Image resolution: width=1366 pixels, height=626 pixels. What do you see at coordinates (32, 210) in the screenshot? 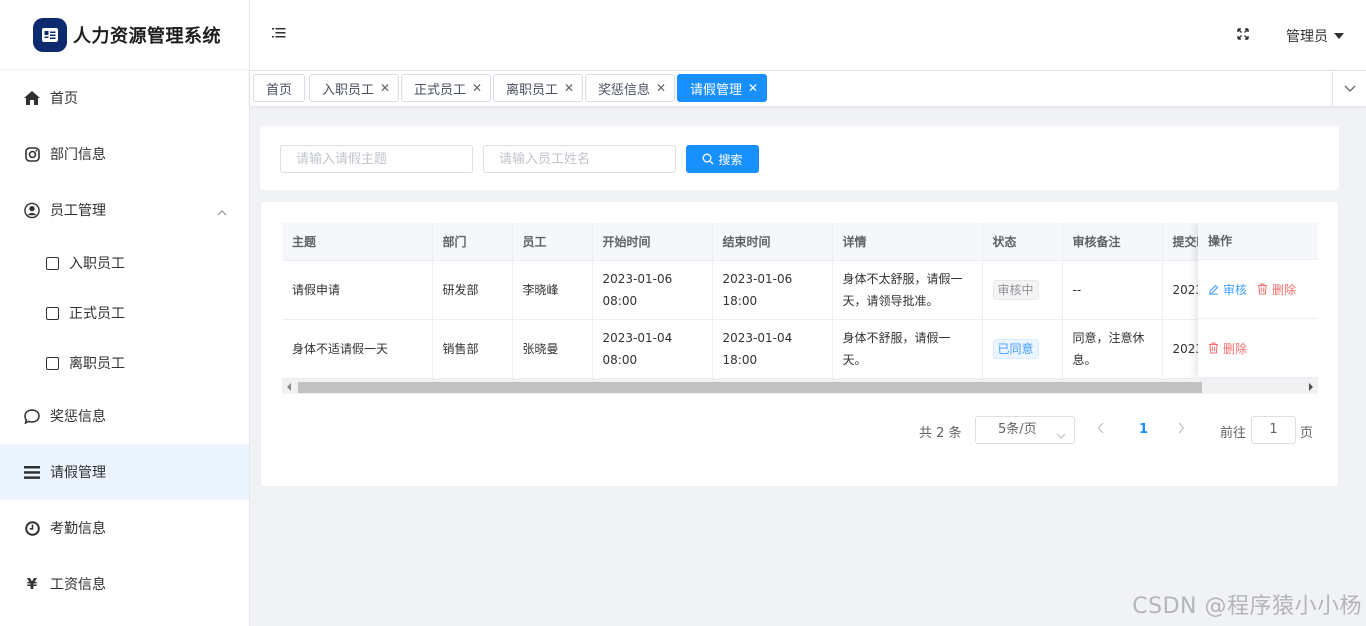
I see `user-circle-icon` at bounding box center [32, 210].